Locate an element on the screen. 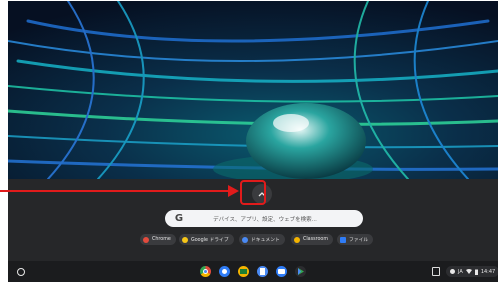  input-language: JA is located at coordinates (460, 271).